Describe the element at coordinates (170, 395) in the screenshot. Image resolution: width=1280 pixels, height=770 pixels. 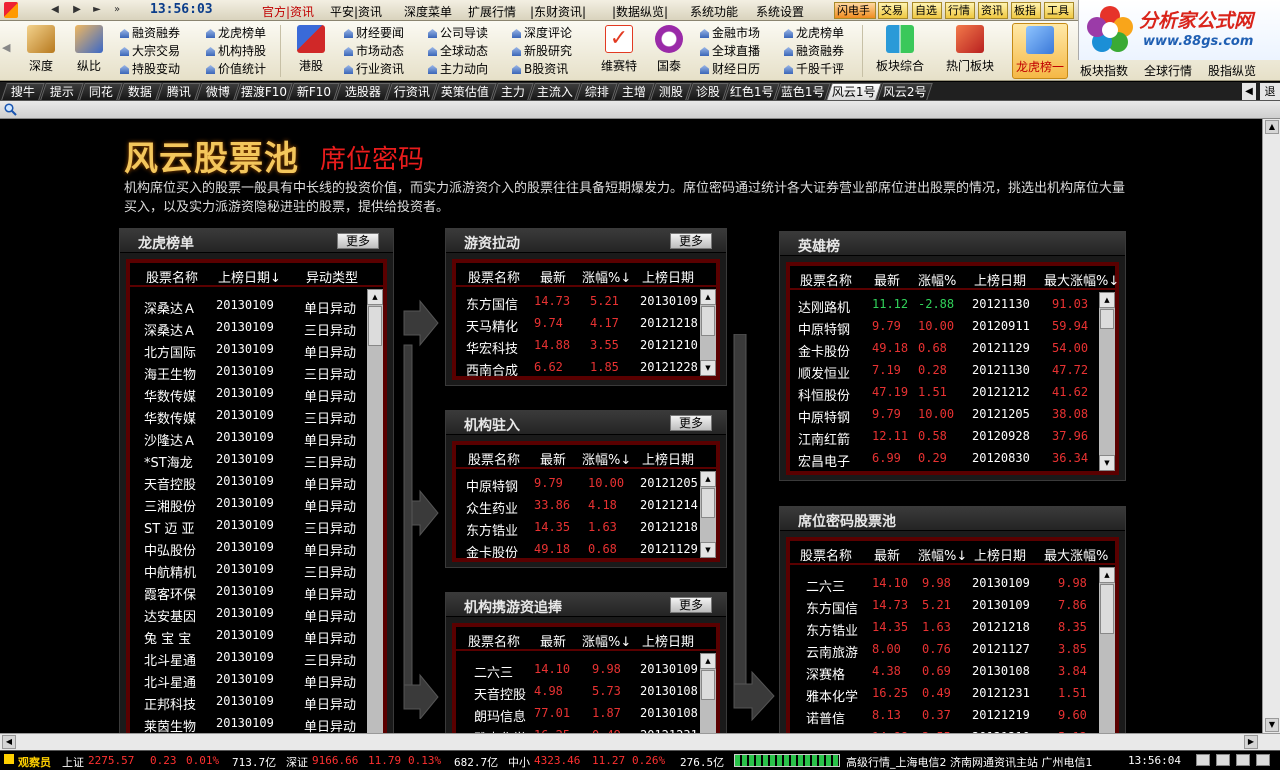
I see `stock-name: 华数传媒` at that location.